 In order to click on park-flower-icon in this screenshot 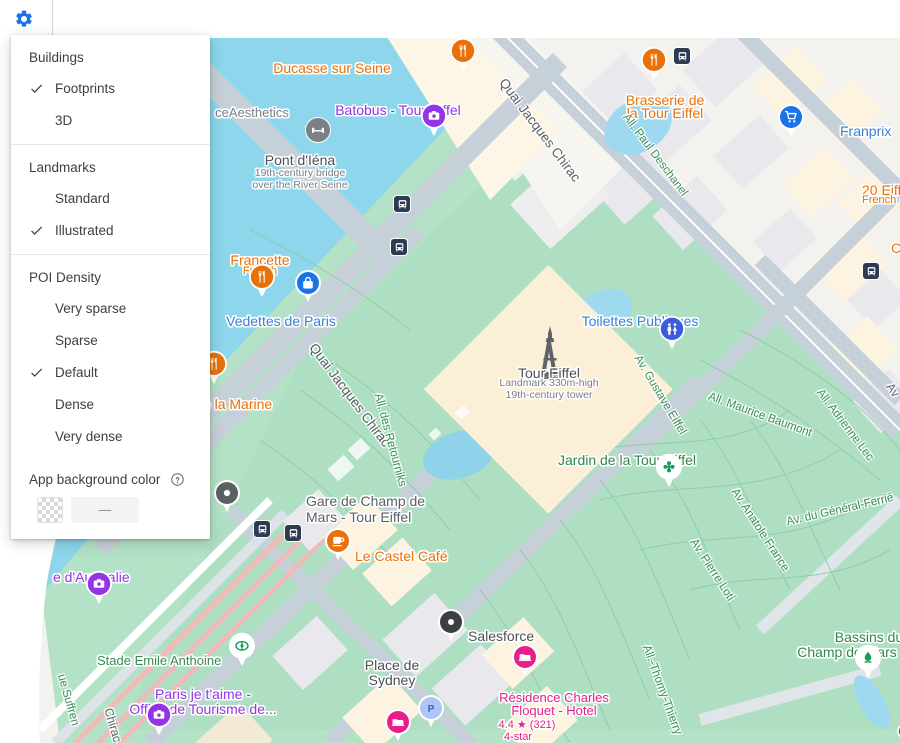, I will do `click(669, 470)`.